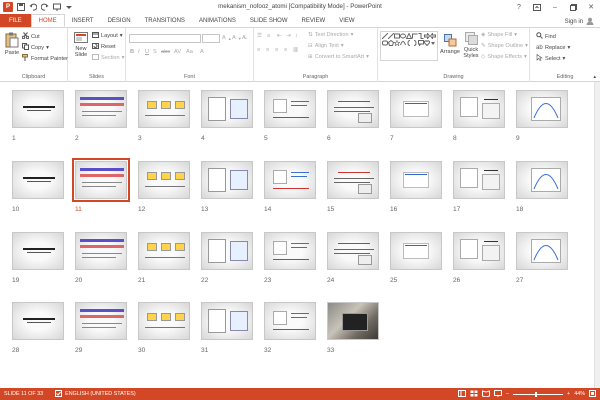 This screenshot has height=400, width=600. What do you see at coordinates (47, 20) in the screenshot?
I see `tab-home: HOME` at bounding box center [47, 20].